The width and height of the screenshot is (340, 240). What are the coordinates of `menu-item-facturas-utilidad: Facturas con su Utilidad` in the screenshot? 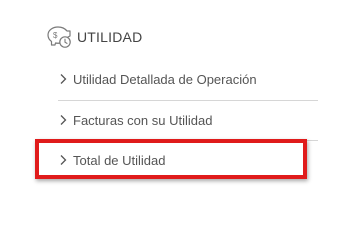 It's located at (188, 120).